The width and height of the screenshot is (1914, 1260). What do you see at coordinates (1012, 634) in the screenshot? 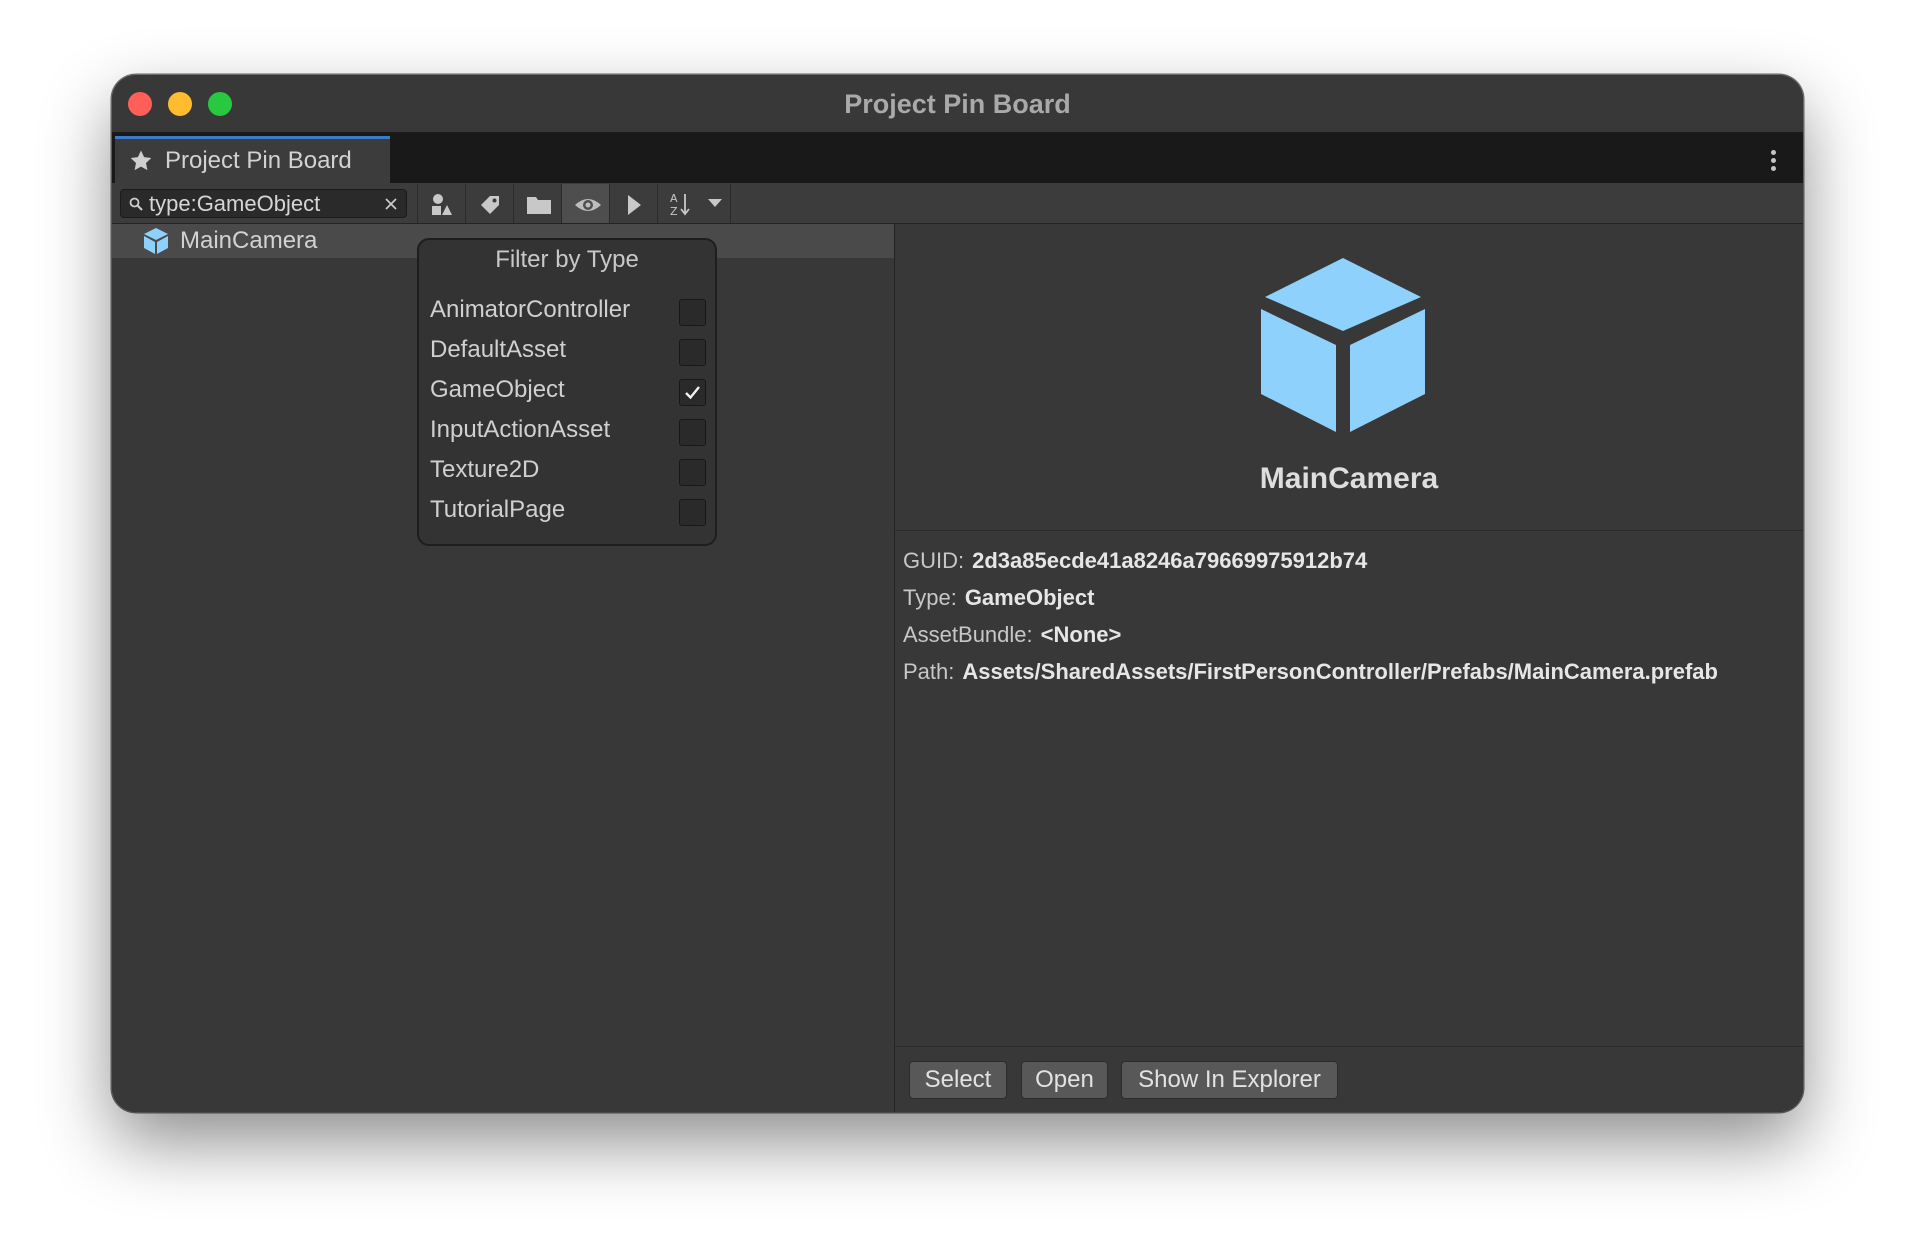
I see `property-assetbundle: AssetBundle: <None>` at bounding box center [1012, 634].